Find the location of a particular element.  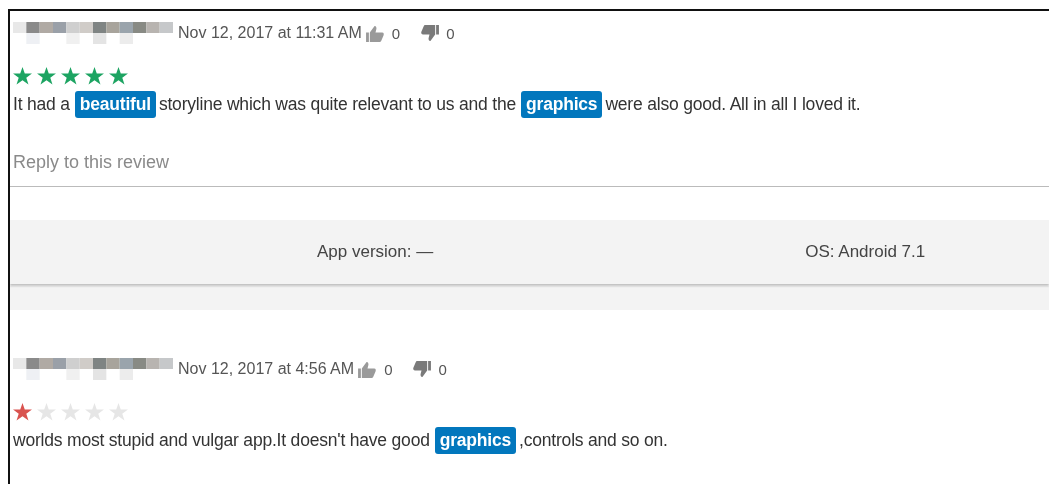

keyword-highlight: beautiful is located at coordinates (115, 104).